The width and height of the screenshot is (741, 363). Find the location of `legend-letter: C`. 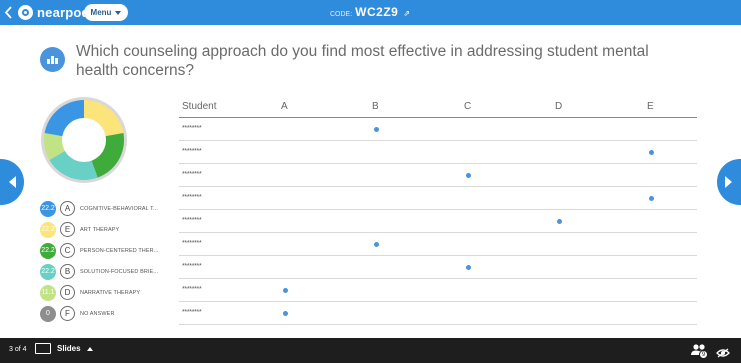

legend-letter: C is located at coordinates (67, 250).